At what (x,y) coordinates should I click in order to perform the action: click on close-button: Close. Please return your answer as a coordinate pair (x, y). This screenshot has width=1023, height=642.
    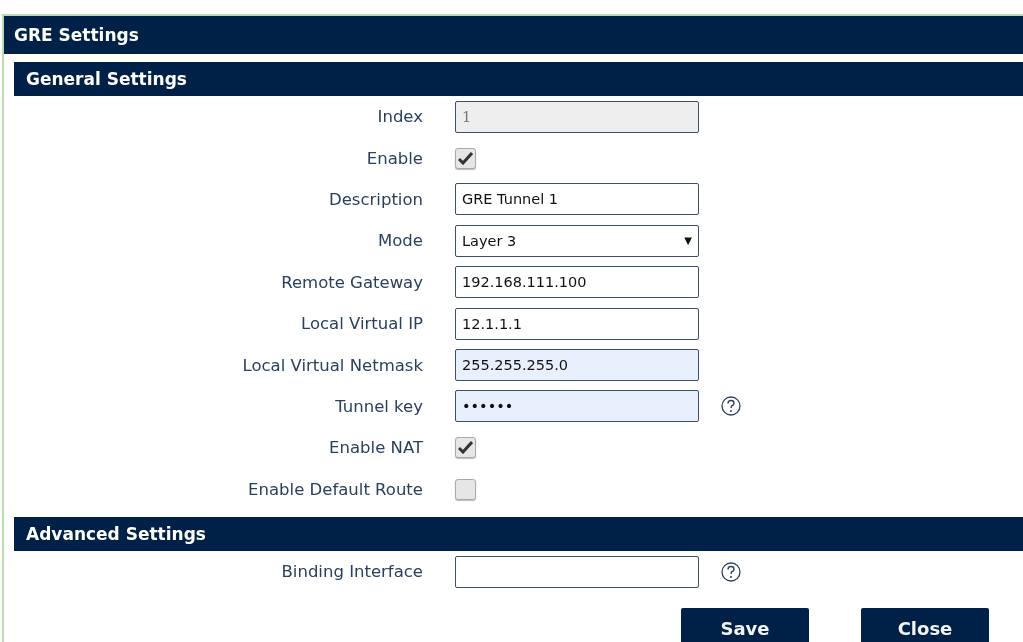
    Looking at the image, I should click on (925, 625).